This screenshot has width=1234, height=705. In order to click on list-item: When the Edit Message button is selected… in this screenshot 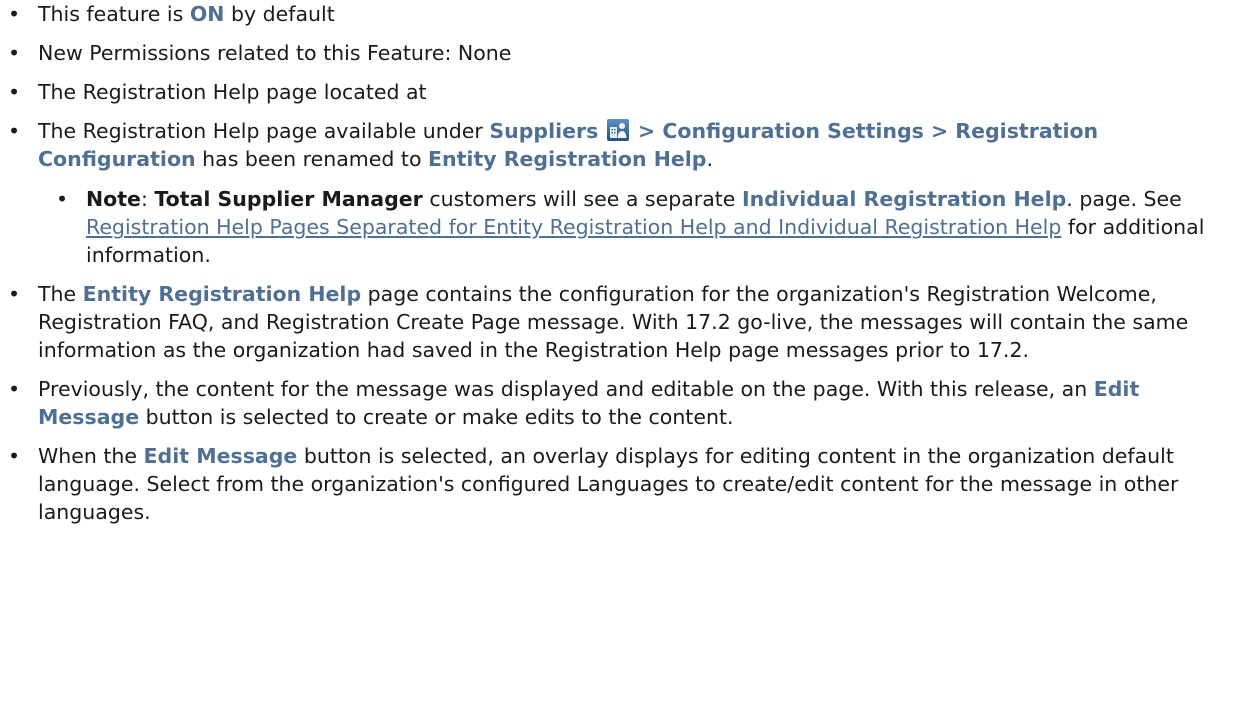, I will do `click(616, 484)`.